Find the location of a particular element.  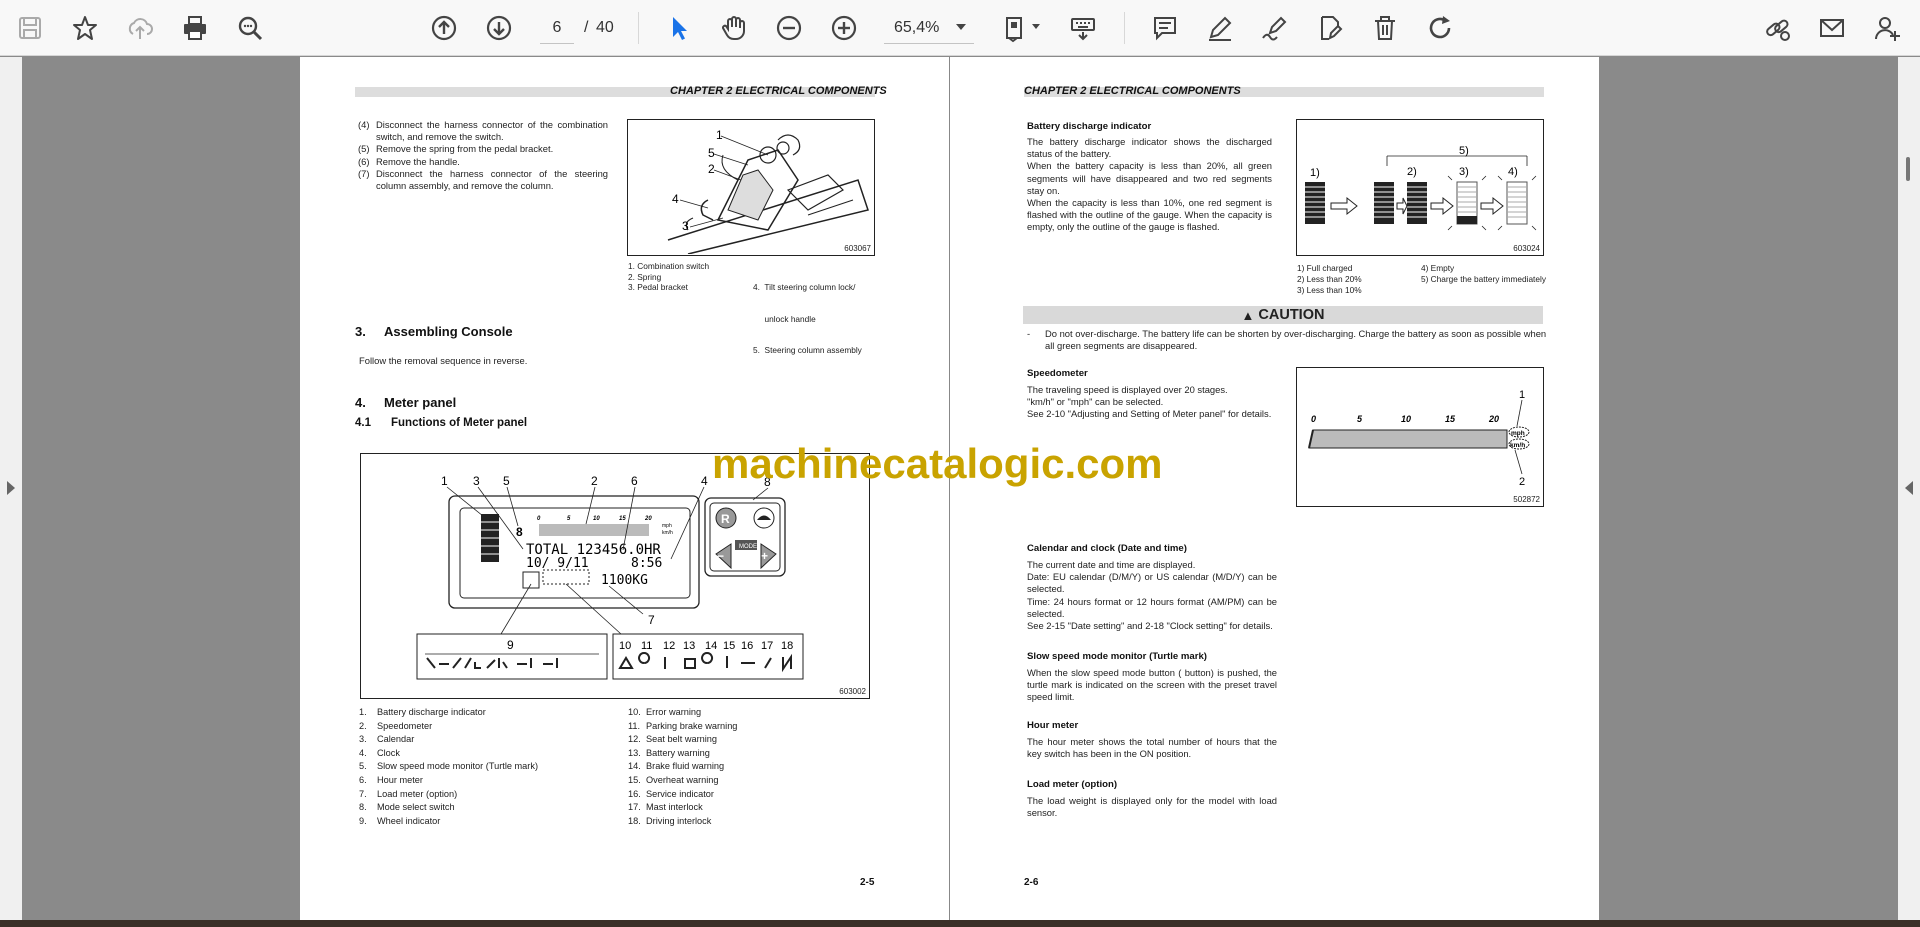

page-header: CHAPTER 2 ELECTRICAL COMPONENTS is located at coordinates (778, 91).